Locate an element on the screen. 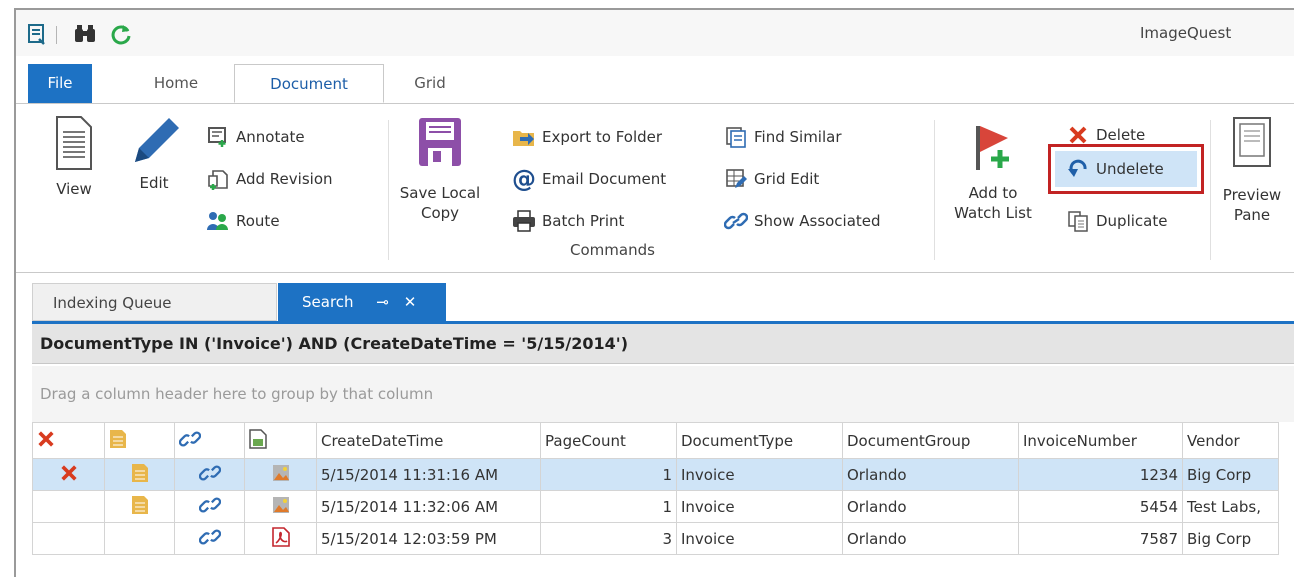 The width and height of the screenshot is (1294, 577). column-header-vendor: Vendor is located at coordinates (1230, 440).